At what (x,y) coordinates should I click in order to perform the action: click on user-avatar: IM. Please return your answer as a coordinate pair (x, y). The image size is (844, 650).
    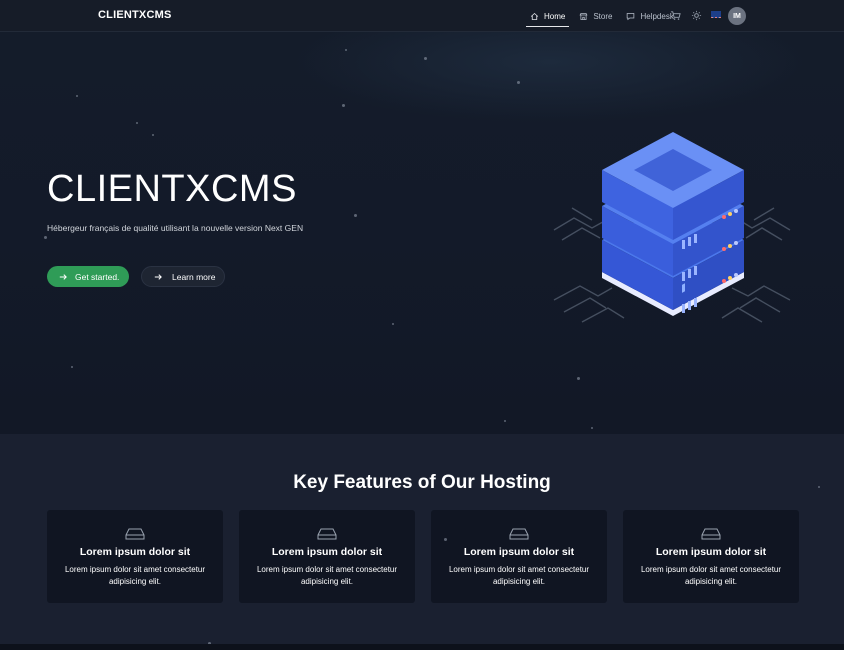
    Looking at the image, I should click on (737, 16).